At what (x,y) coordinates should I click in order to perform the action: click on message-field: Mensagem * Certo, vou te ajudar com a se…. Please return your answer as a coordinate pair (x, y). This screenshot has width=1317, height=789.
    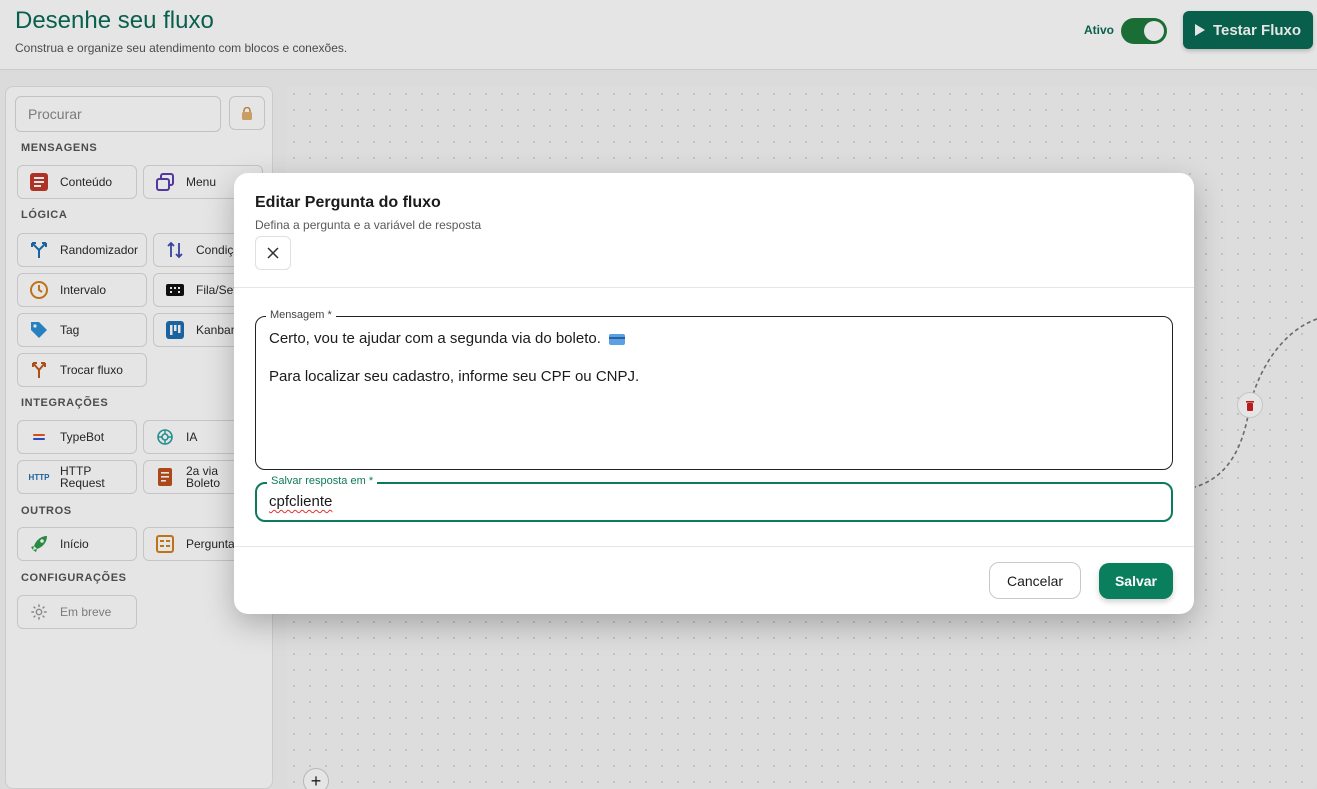
    Looking at the image, I should click on (714, 389).